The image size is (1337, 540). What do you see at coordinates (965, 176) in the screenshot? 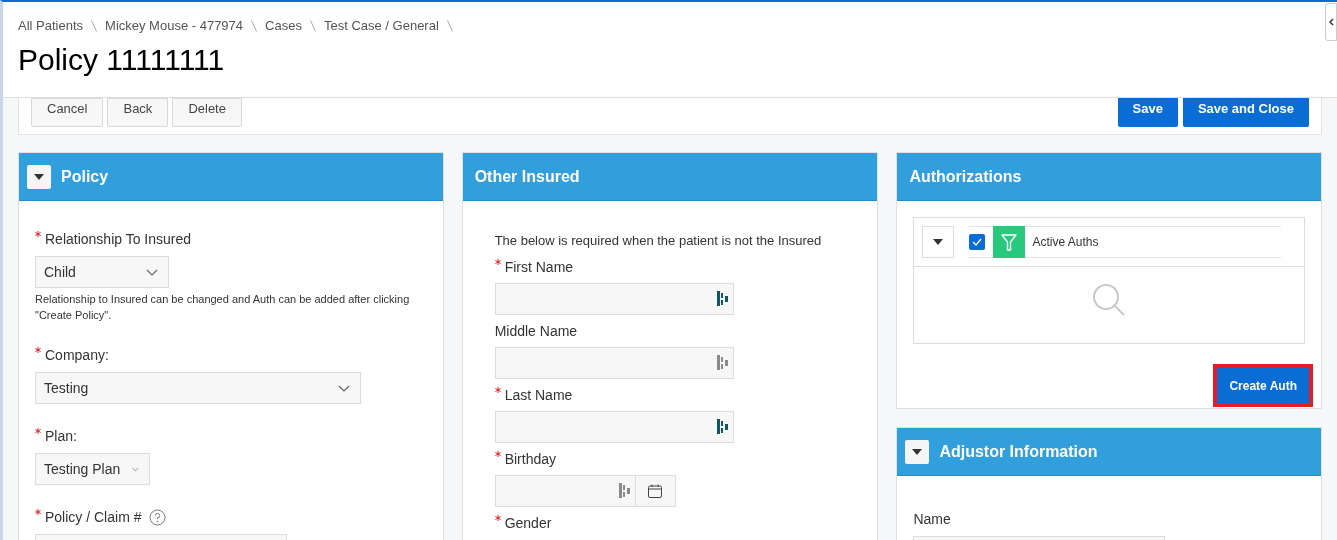
I see `panel-title: Authorizations` at bounding box center [965, 176].